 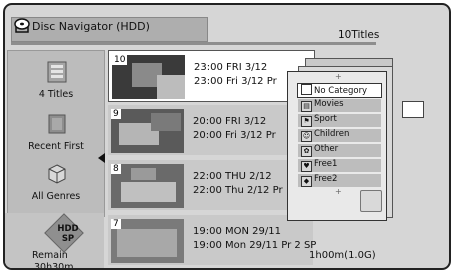 I want to click on genre-item-movies: ▤ Movies, so click(x=339, y=105).